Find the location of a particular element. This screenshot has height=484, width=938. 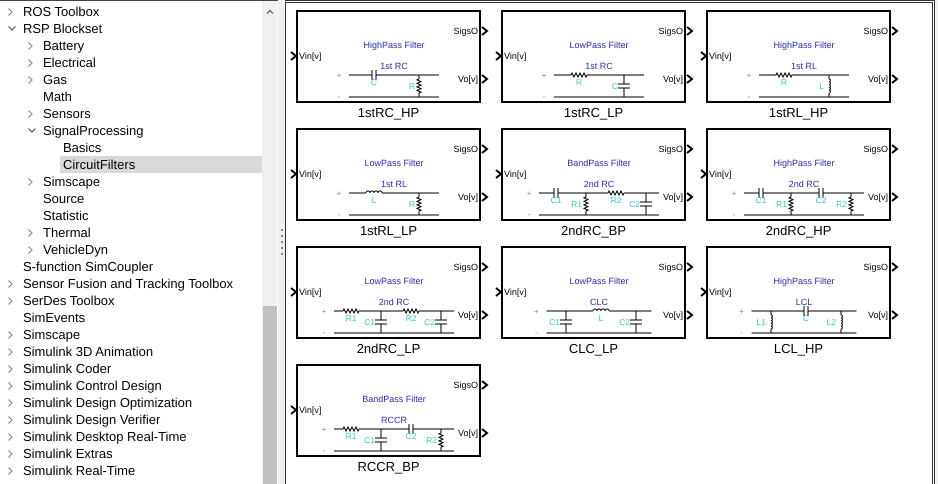

tree-item: Simulink Real-Time is located at coordinates (78, 470).